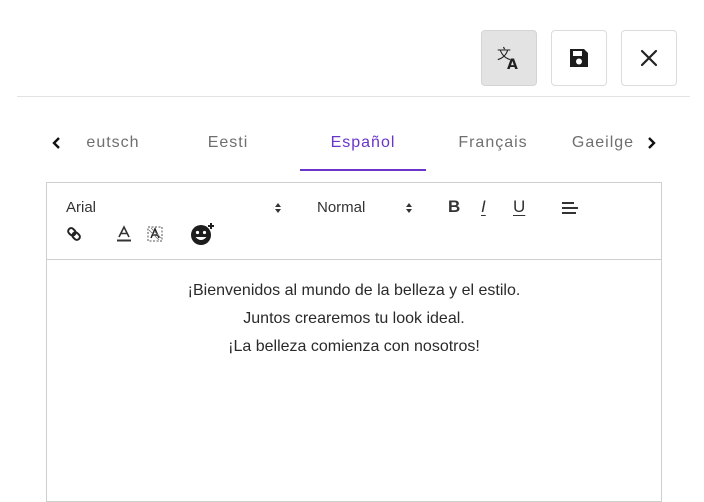  Describe the element at coordinates (228, 142) in the screenshot. I see `tab-eesti: Eesti` at that location.